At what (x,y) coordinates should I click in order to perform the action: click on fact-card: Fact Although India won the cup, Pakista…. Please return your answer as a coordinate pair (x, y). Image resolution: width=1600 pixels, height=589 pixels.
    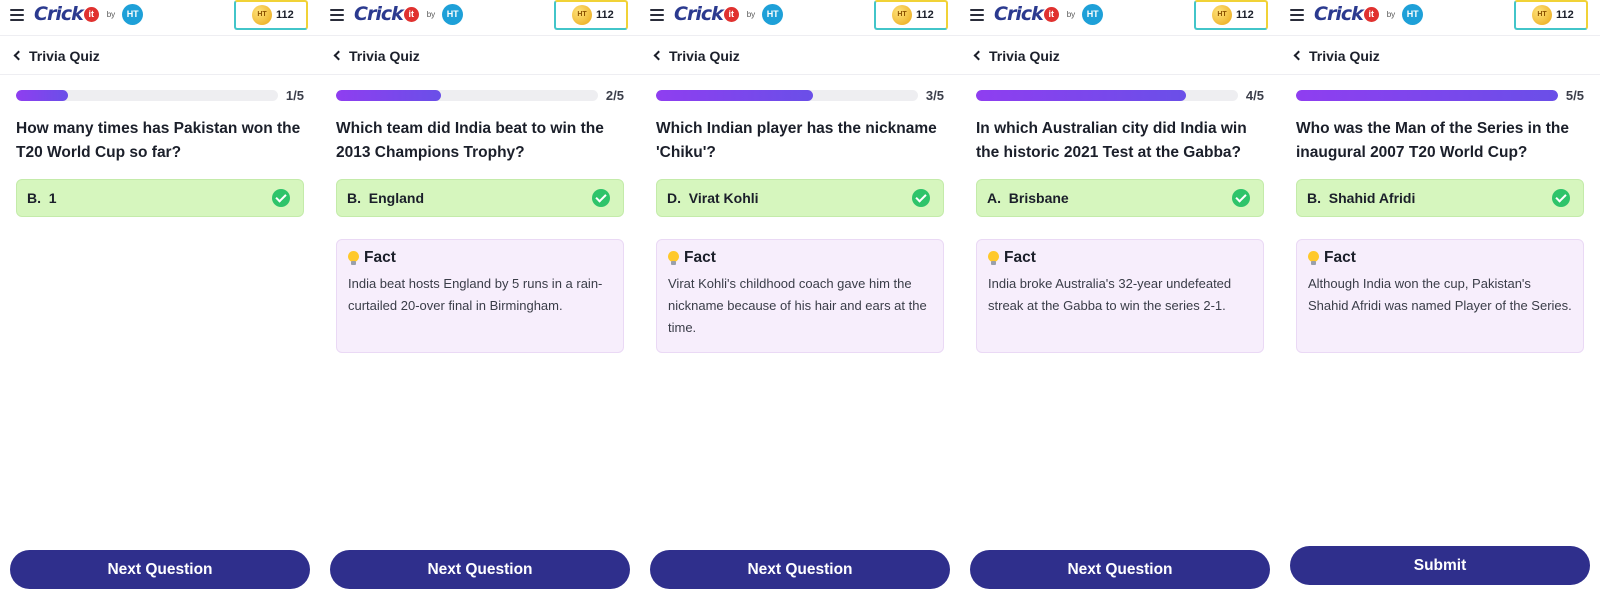
    Looking at the image, I should click on (1440, 296).